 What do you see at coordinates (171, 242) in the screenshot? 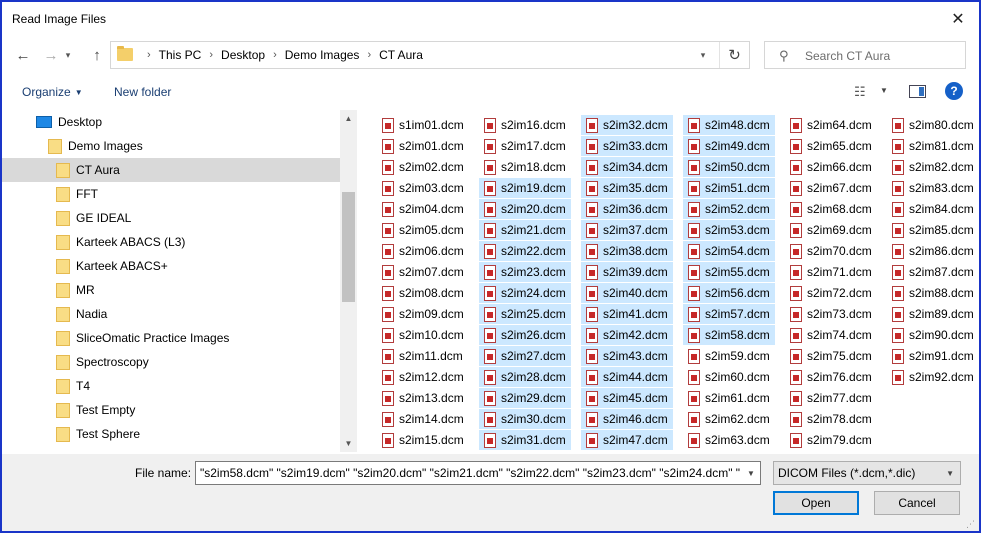
I see `tree-item: Karteek ABACS (L3)` at bounding box center [171, 242].